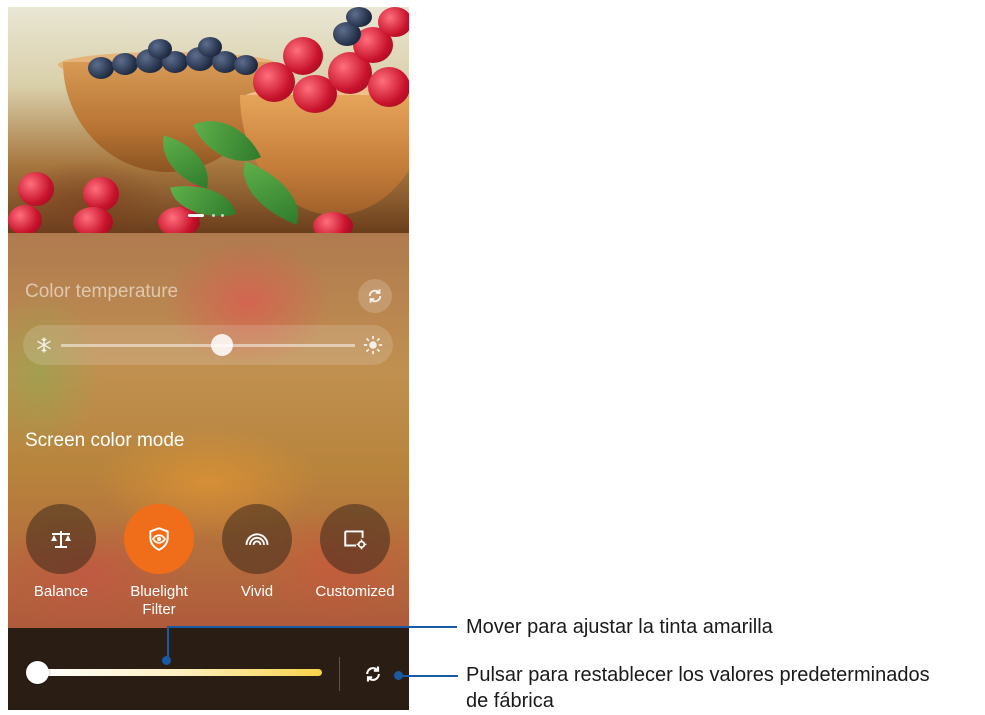  I want to click on mode-bluelight-filter-label: Bluelight Filter, so click(159, 600).